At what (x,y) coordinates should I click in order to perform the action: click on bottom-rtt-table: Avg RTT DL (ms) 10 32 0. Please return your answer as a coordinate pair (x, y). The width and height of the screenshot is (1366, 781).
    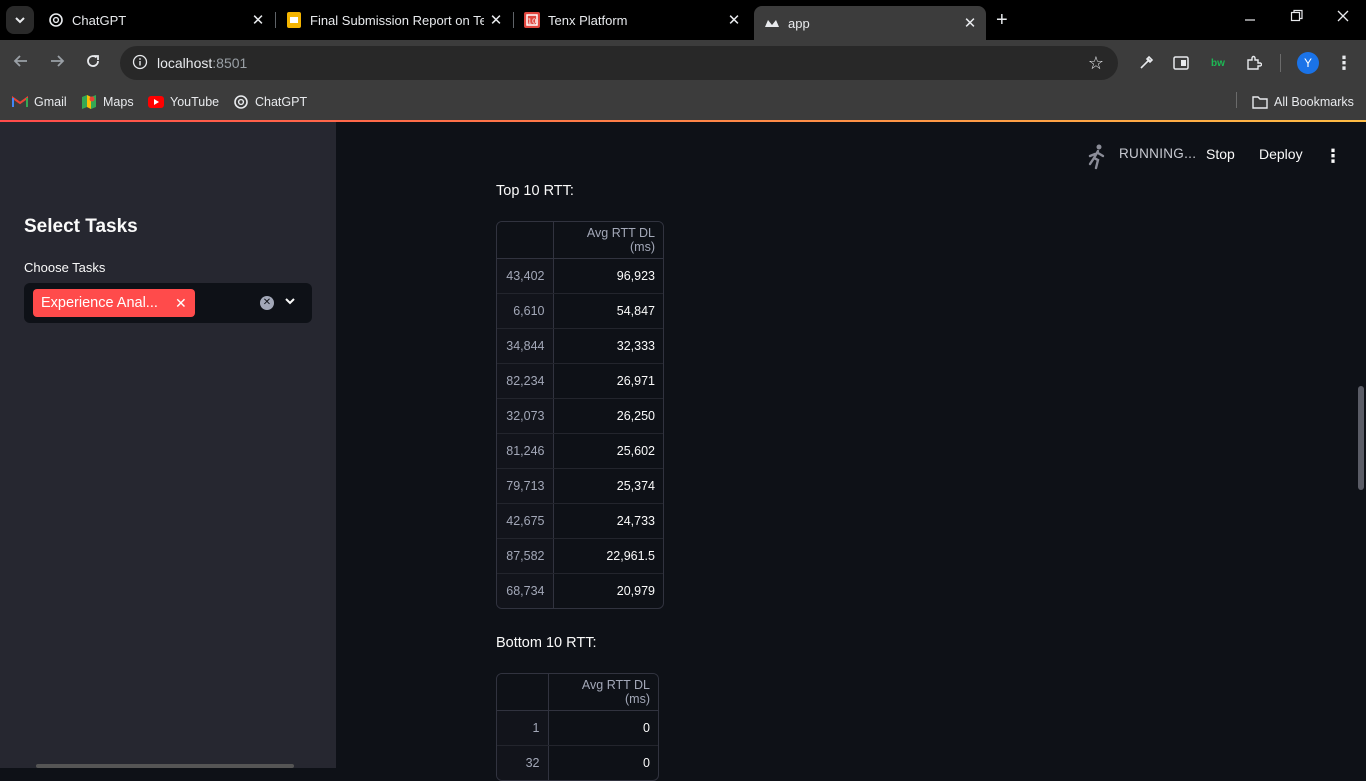
    Looking at the image, I should click on (577, 727).